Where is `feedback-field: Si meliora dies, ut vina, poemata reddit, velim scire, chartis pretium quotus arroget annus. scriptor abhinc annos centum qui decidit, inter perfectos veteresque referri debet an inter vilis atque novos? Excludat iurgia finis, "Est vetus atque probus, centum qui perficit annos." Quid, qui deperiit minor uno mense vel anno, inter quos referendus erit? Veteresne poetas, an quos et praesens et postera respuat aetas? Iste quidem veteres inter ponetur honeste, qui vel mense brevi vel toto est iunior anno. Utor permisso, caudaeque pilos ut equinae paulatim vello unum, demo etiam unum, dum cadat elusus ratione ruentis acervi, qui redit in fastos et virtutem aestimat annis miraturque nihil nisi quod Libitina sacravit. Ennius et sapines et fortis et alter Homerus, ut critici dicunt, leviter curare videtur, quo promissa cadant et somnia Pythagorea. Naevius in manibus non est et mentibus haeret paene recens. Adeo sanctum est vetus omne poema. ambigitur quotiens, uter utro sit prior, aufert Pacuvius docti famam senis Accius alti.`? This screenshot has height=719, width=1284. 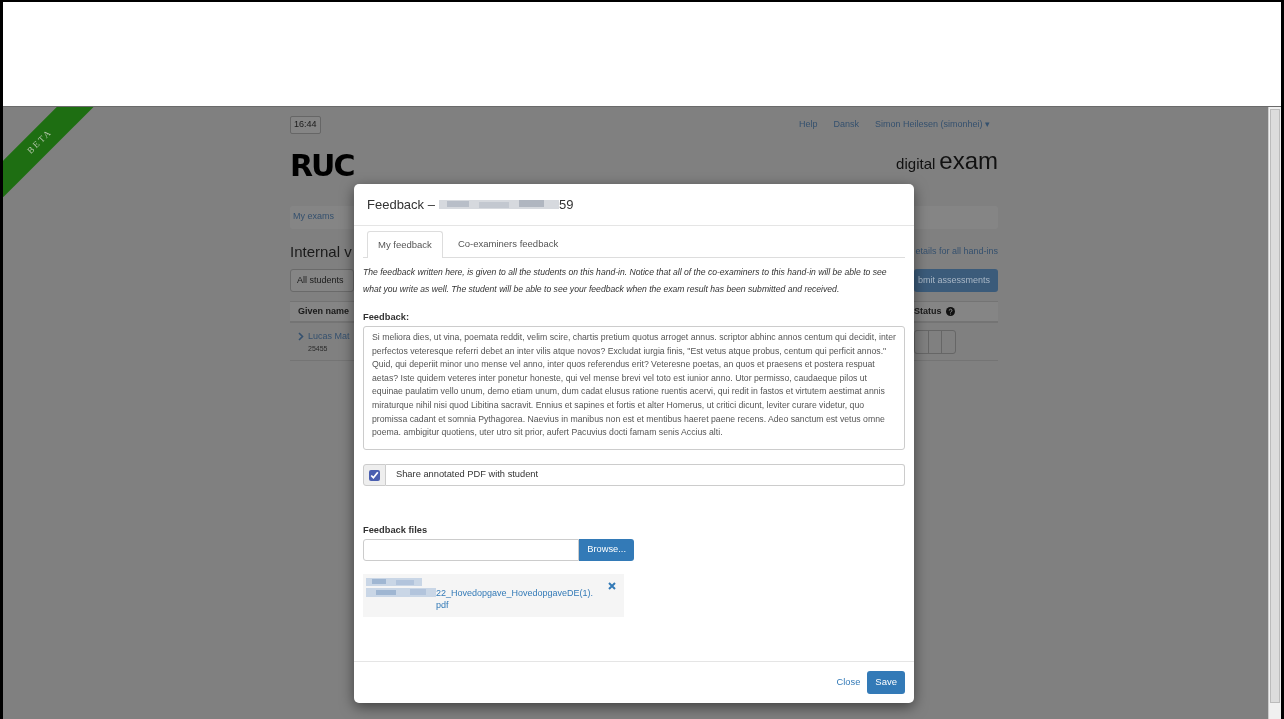
feedback-field: Si meliora dies, ut vina, poemata reddit, velim scire, chartis pretium quotus arroget annus. scriptor abhinc annos centum qui decidit, inter perfectos veteresque referri debet an inter vilis atque novos? Excludat iurgia finis, "Est vetus atque probus, centum qui perficit annos." Quid, qui deperiit minor uno mense vel anno, inter quos referendus erit? Veteresne poetas, an quos et praesens et postera respuat aetas? Iste quidem veteres inter ponetur honeste, qui vel mense brevi vel toto est iunior anno. Utor permisso, caudaeque pilos ut equinae paulatim vello unum, demo etiam unum, dum cadat elusus ratione ruentis acervi, qui redit in fastos et virtutem aestimat annis miraturque nihil nisi quod Libitina sacravit. Ennius et sapines et fortis et alter Homerus, ut critici dicunt, leviter curare videtur, quo promissa cadant et somnia Pythagorea. Naevius in manibus non est et mentibus haeret paene recens. Adeo sanctum est vetus omne poema. ambigitur quotiens, uter utro sit prior, aufert Pacuvius docti famam senis Accius alti. is located at coordinates (634, 387).